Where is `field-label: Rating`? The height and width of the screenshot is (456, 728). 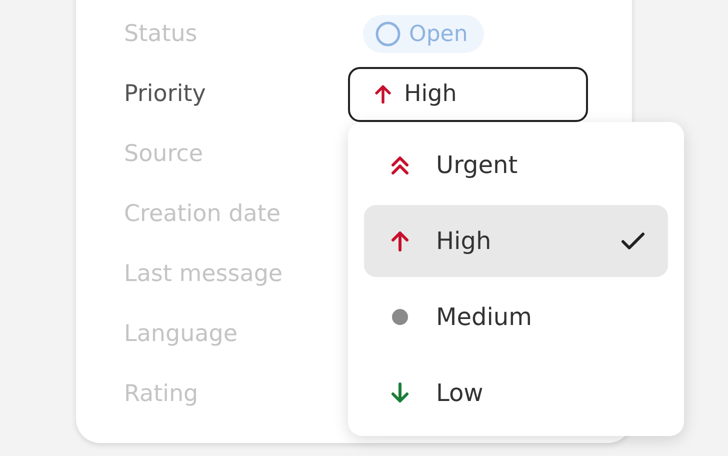
field-label: Rating is located at coordinates (162, 394).